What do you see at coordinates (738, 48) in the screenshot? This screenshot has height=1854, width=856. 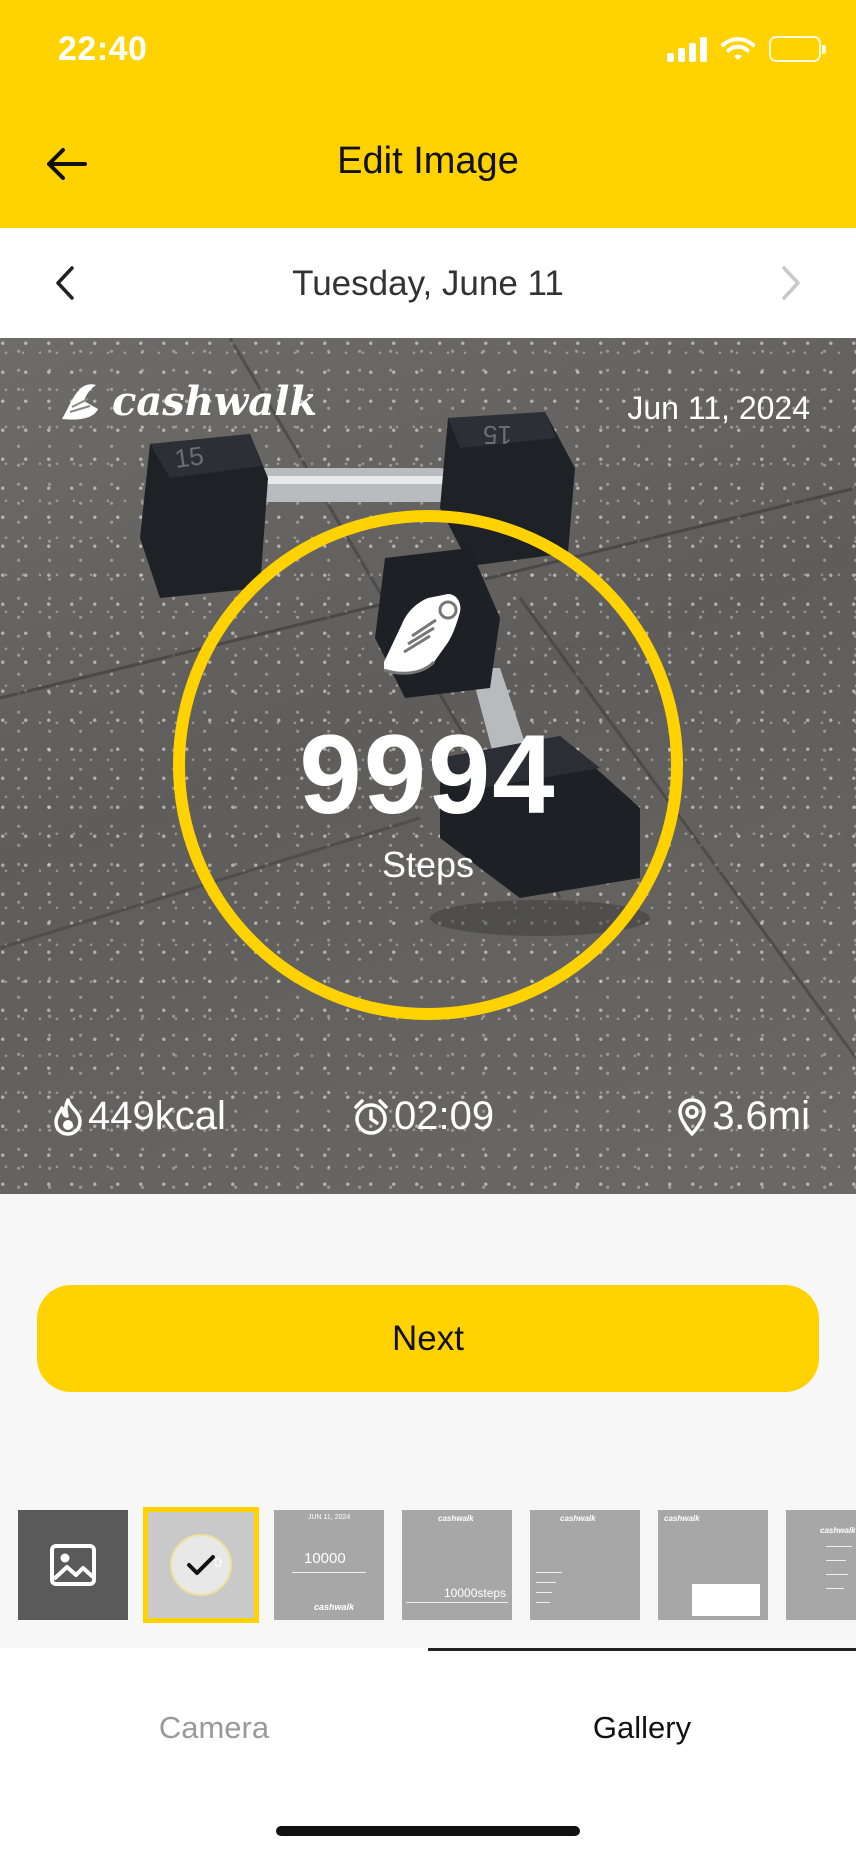 I see `wifi-icon` at bounding box center [738, 48].